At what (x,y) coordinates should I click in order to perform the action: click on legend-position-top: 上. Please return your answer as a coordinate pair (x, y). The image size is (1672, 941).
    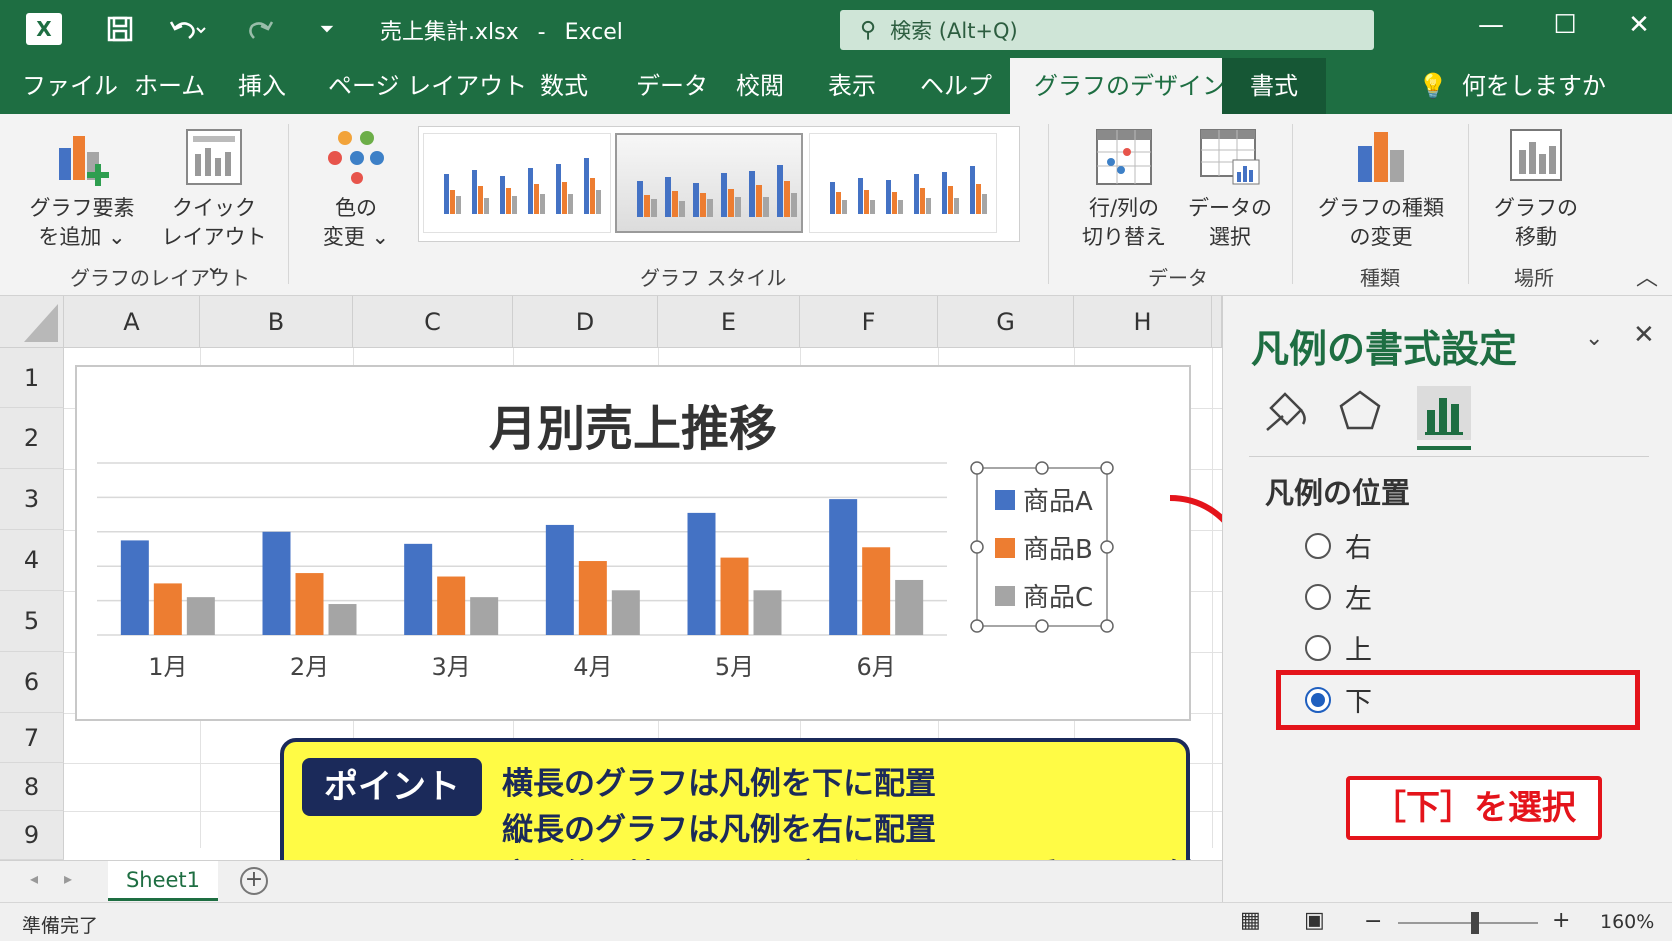
    Looking at the image, I should click on (1338, 647).